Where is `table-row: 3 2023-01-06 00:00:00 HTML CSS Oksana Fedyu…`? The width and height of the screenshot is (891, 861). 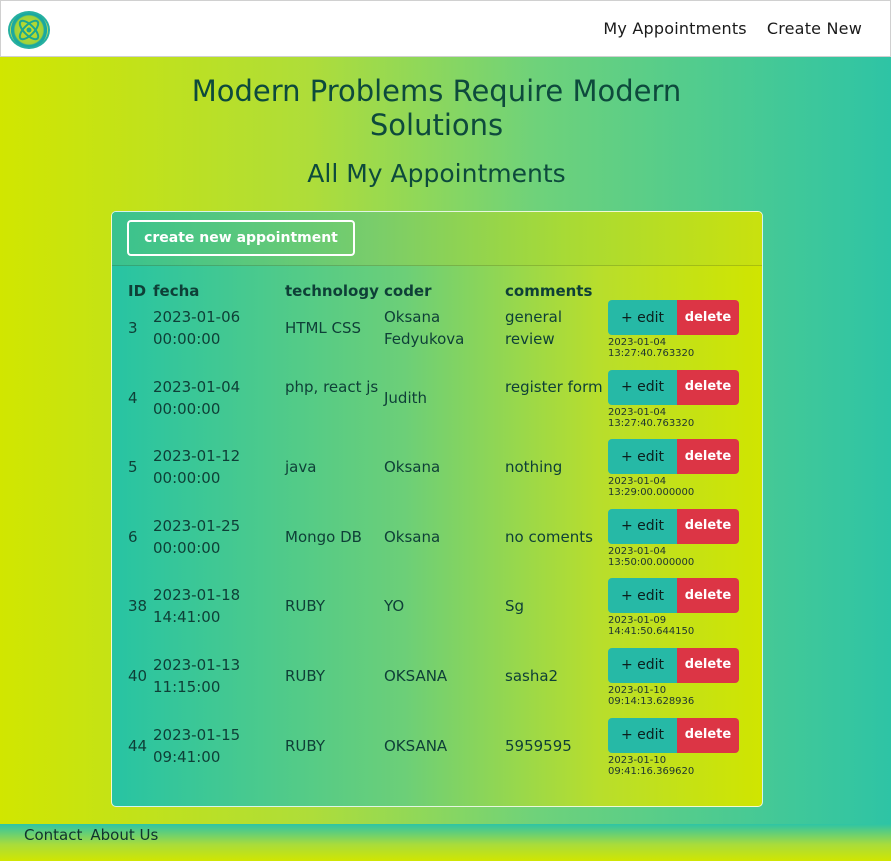
table-row: 3 2023-01-06 00:00:00 HTML CSS Oksana Fedyu… is located at coordinates (438, 337).